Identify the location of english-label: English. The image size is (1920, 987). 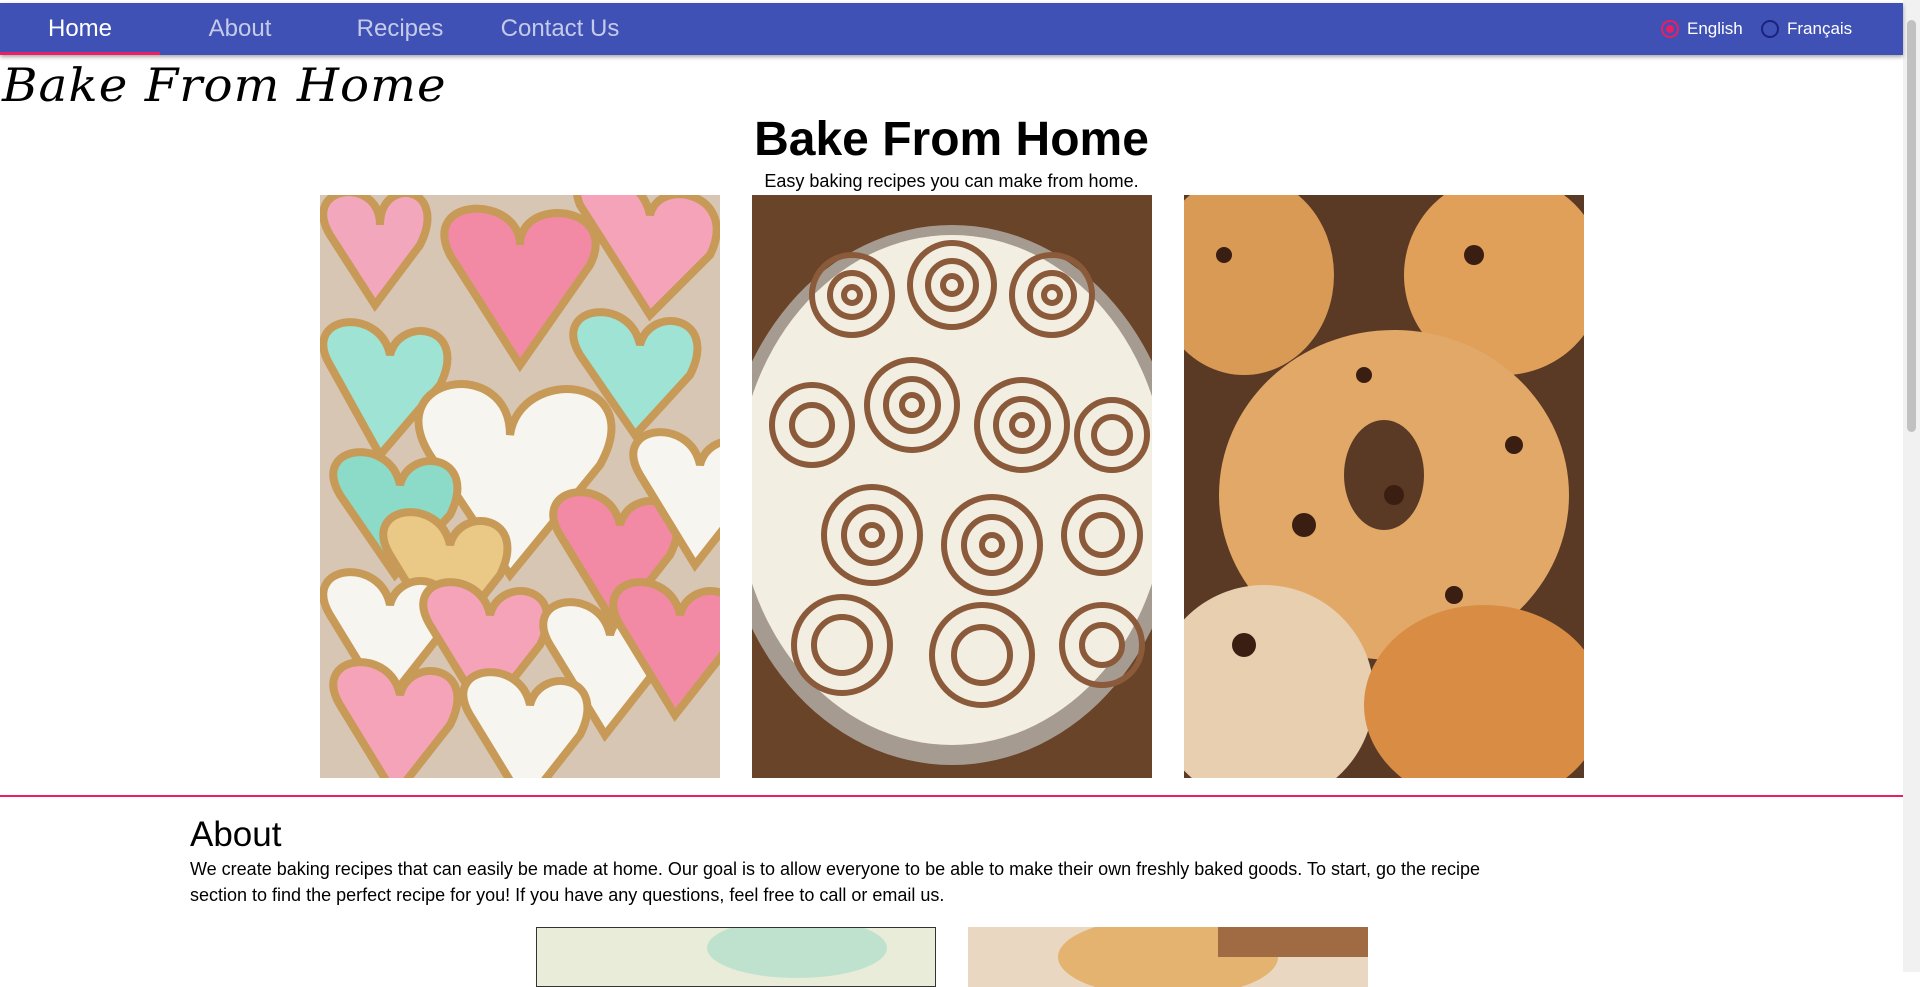
(1715, 28).